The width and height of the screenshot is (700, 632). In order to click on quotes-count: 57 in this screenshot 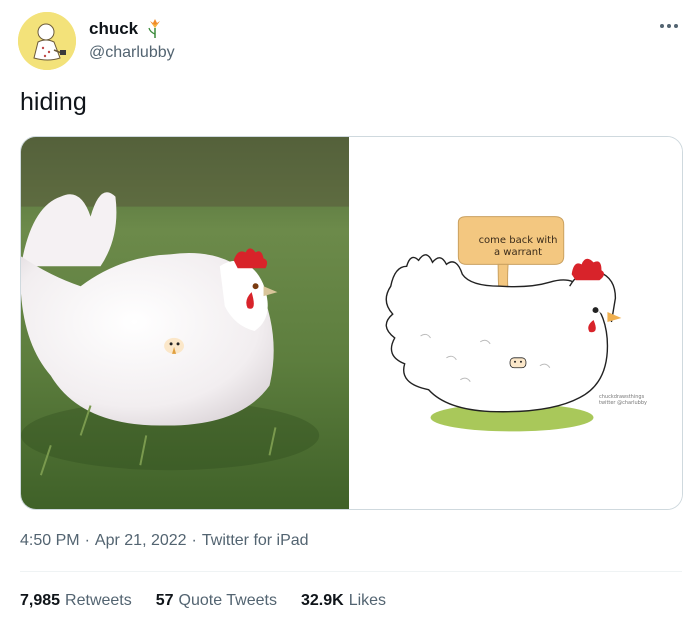, I will do `click(164, 600)`.